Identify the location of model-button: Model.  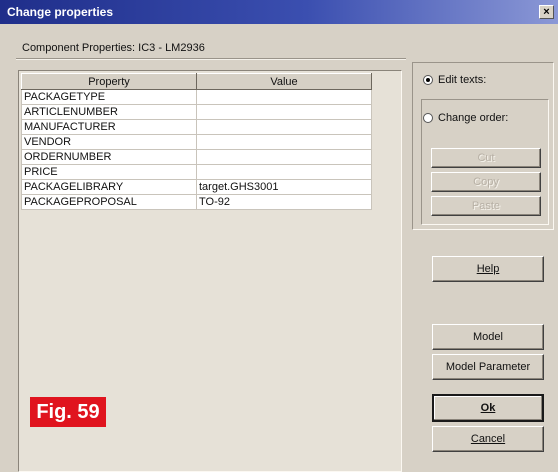
(488, 337).